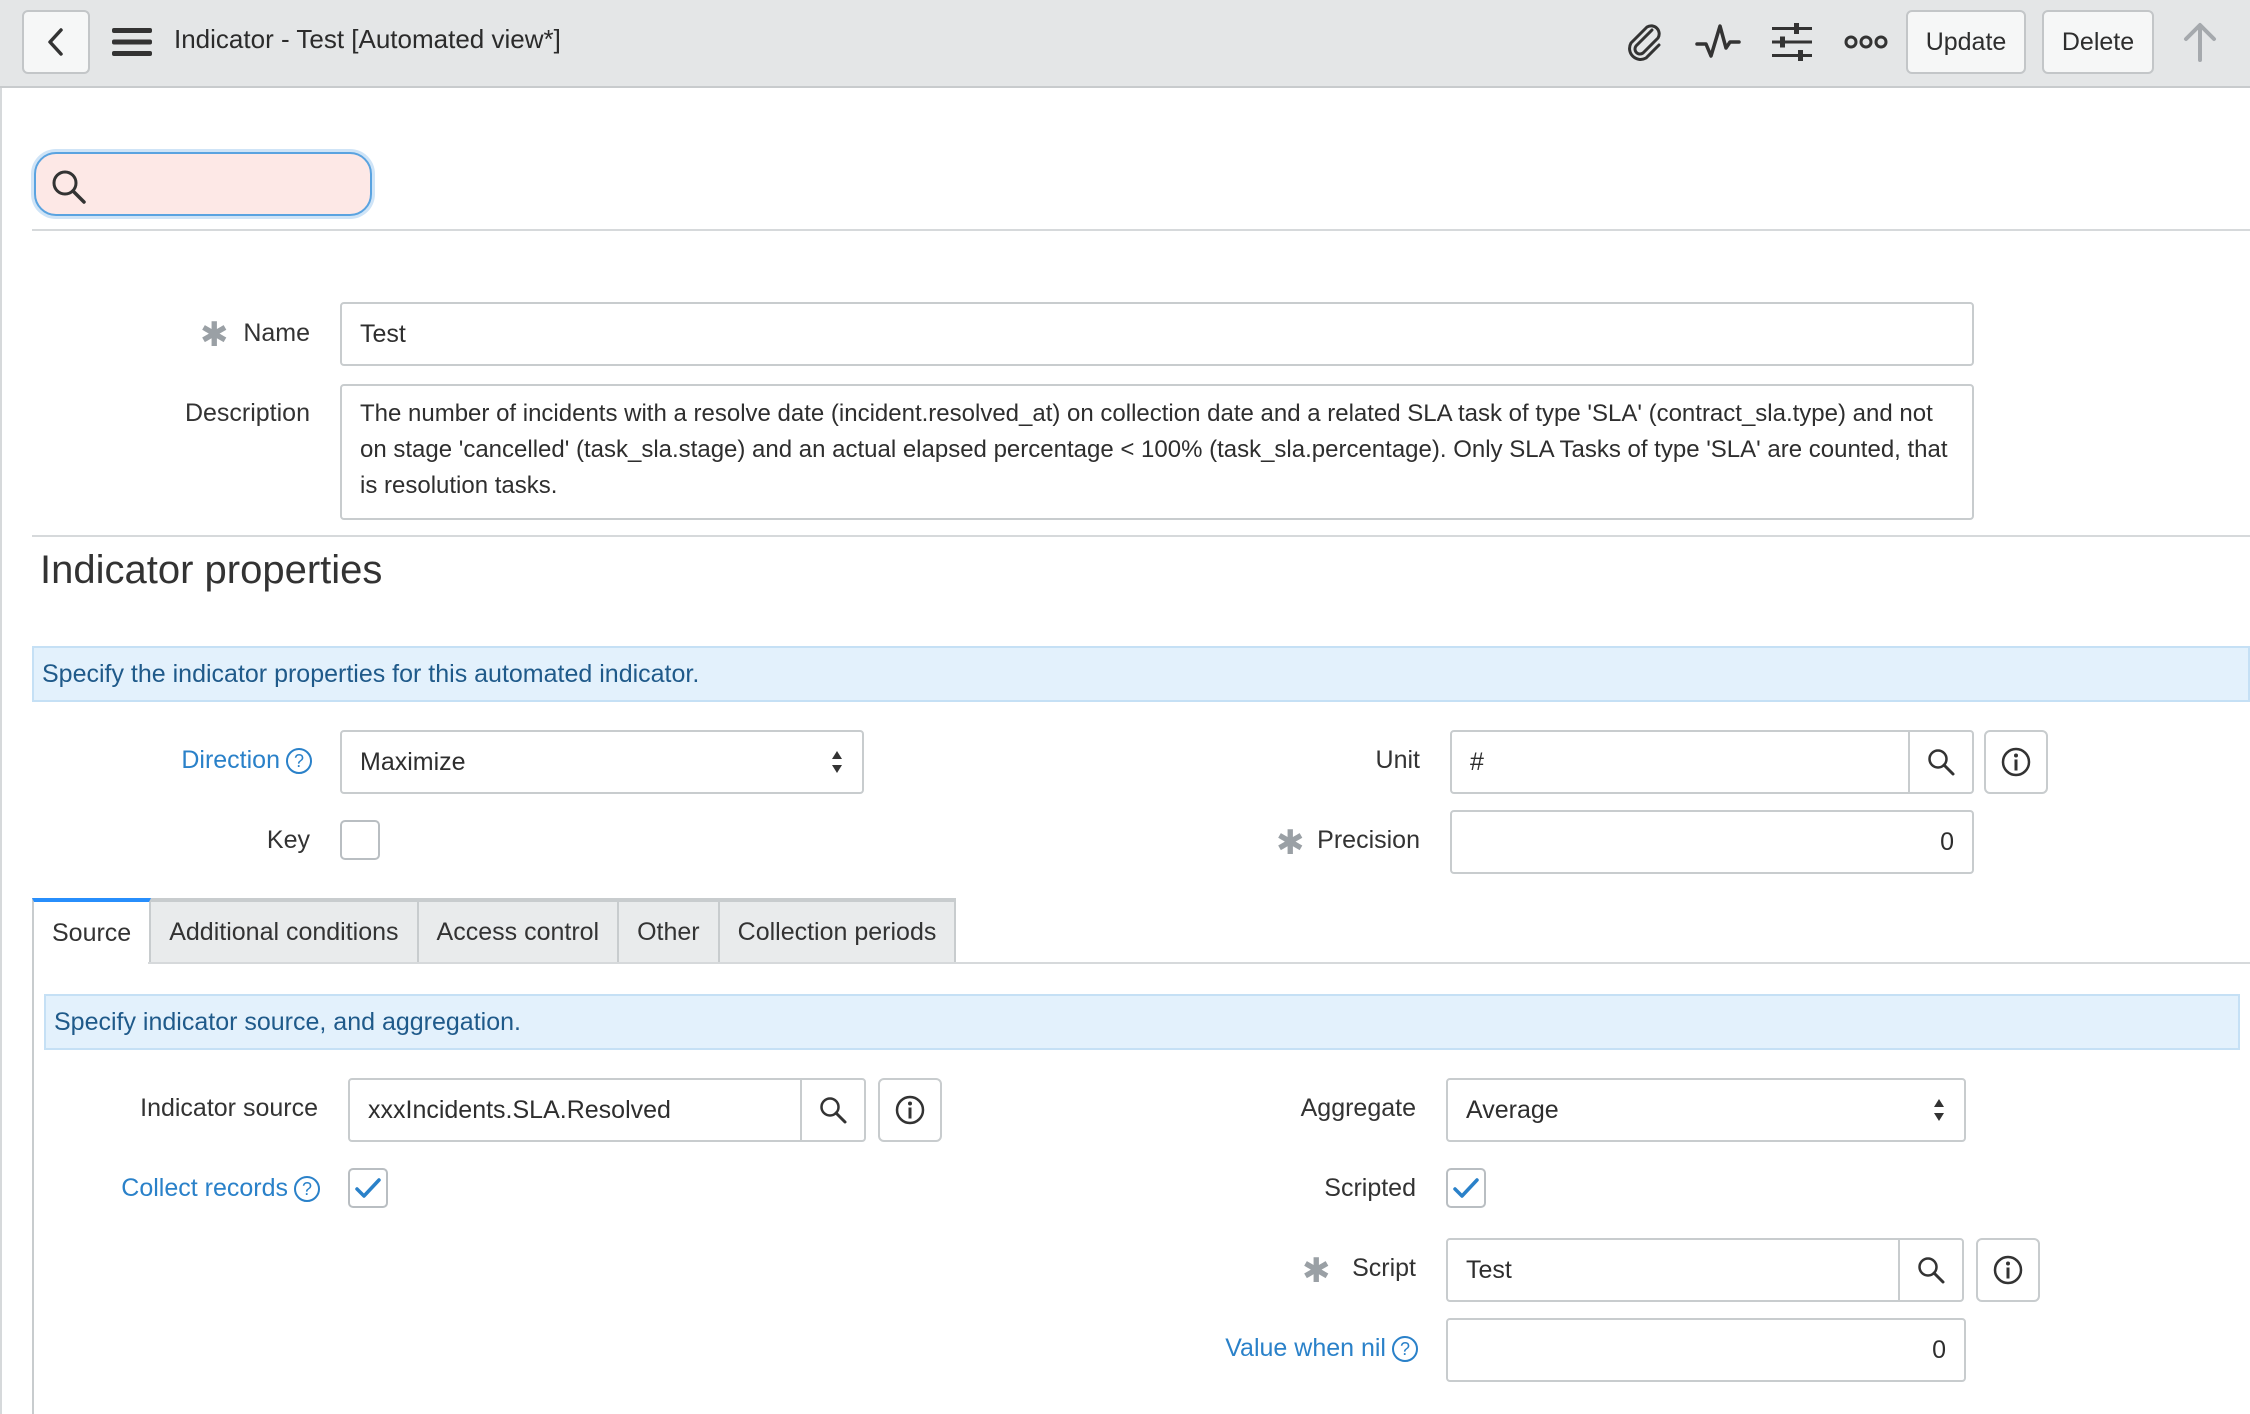 The height and width of the screenshot is (1414, 2250). I want to click on more-options-icon, so click(1866, 42).